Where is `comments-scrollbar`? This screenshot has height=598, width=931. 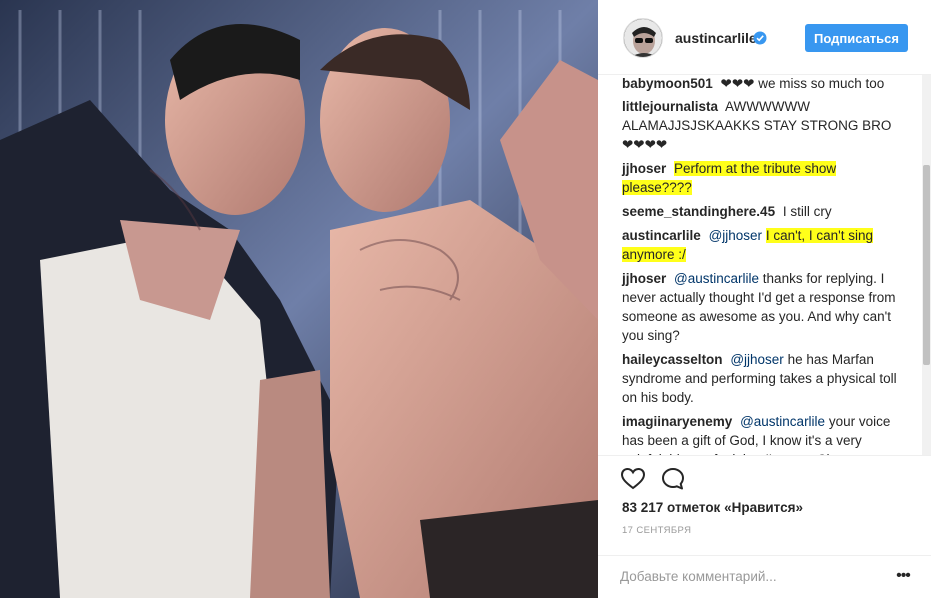
comments-scrollbar is located at coordinates (926, 265).